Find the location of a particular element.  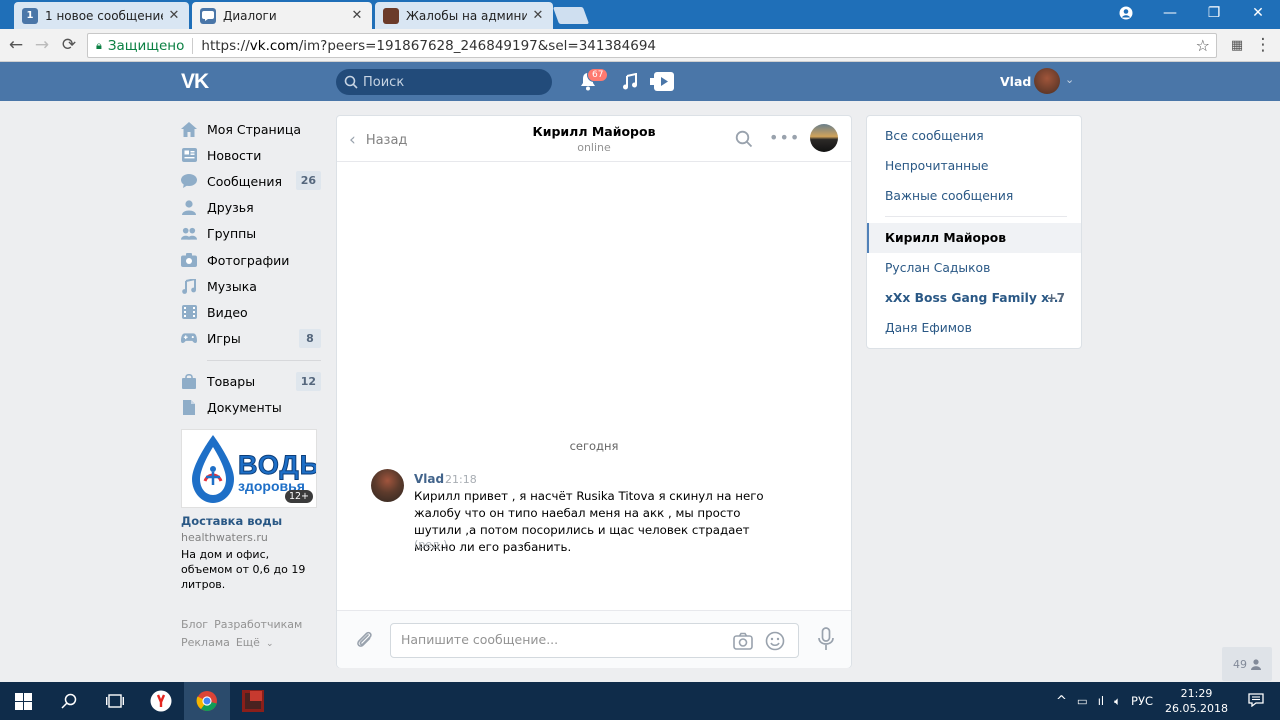

sidebar-item-photos: Фотографии is located at coordinates (251, 260).